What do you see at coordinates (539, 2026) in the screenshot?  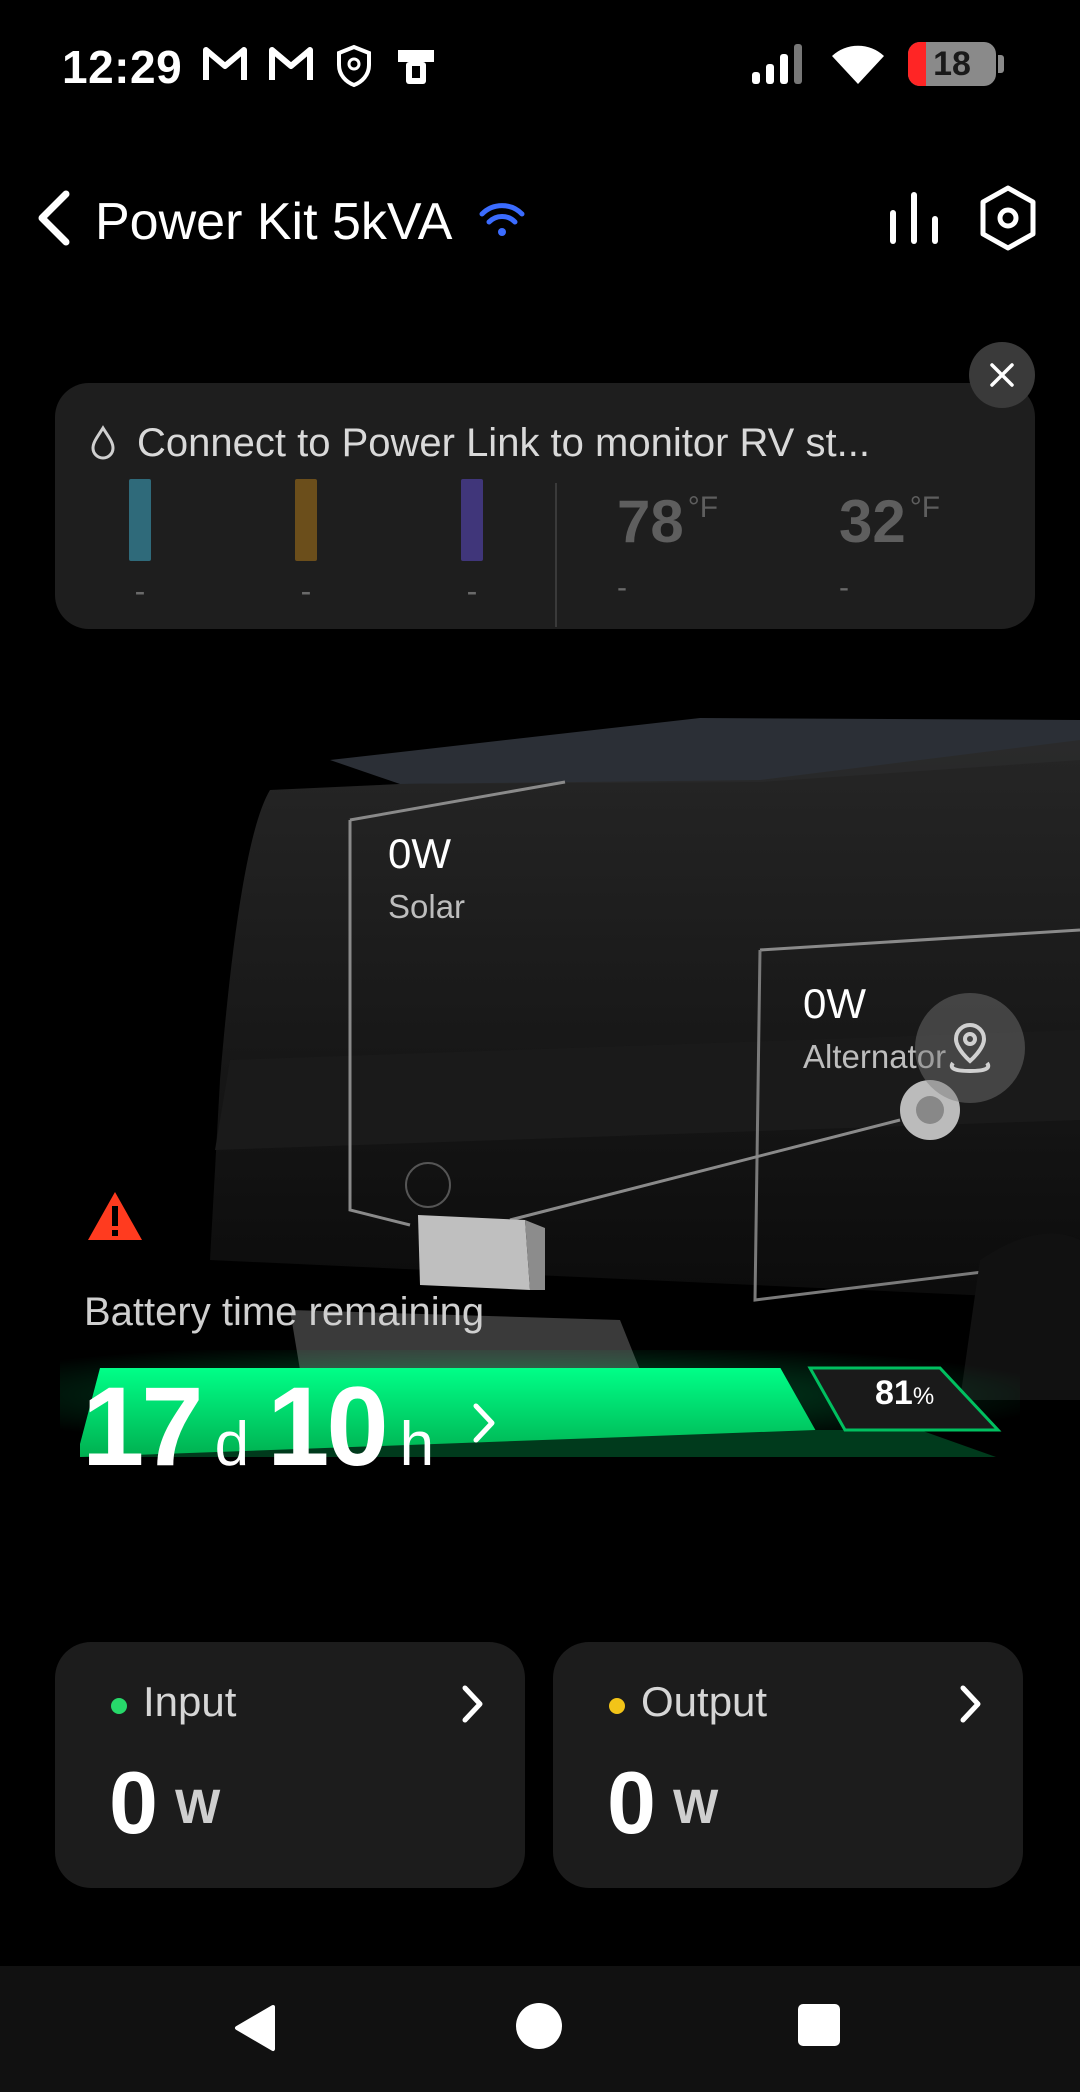 I see `nav-home-icon` at bounding box center [539, 2026].